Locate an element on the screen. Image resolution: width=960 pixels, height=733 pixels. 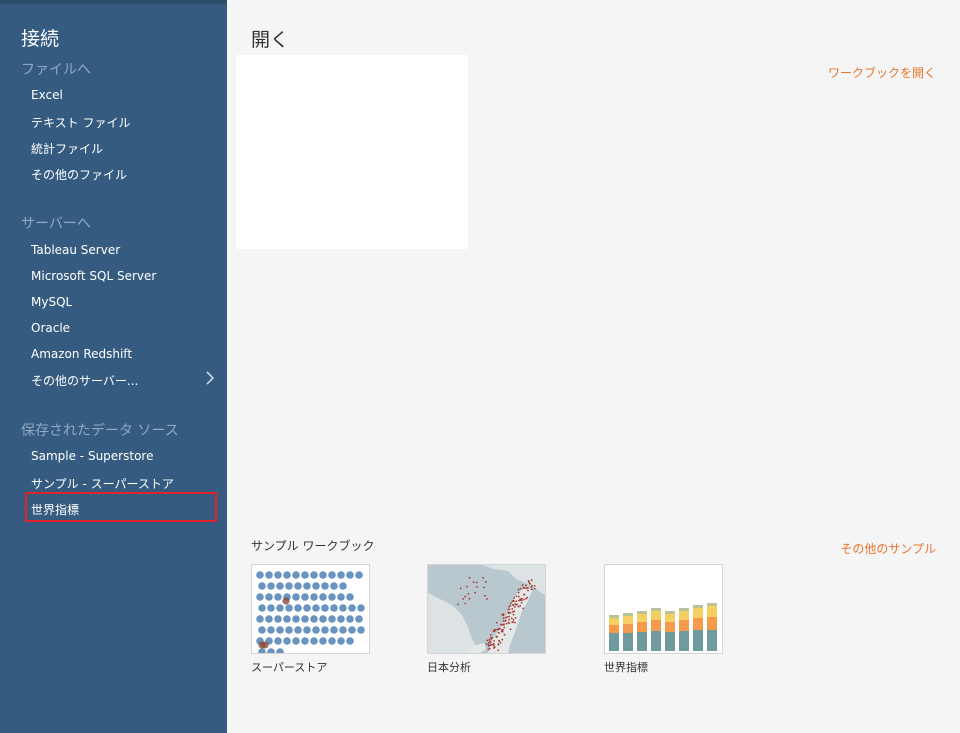
sample-world-indicators-thumbnail is located at coordinates (663, 609).